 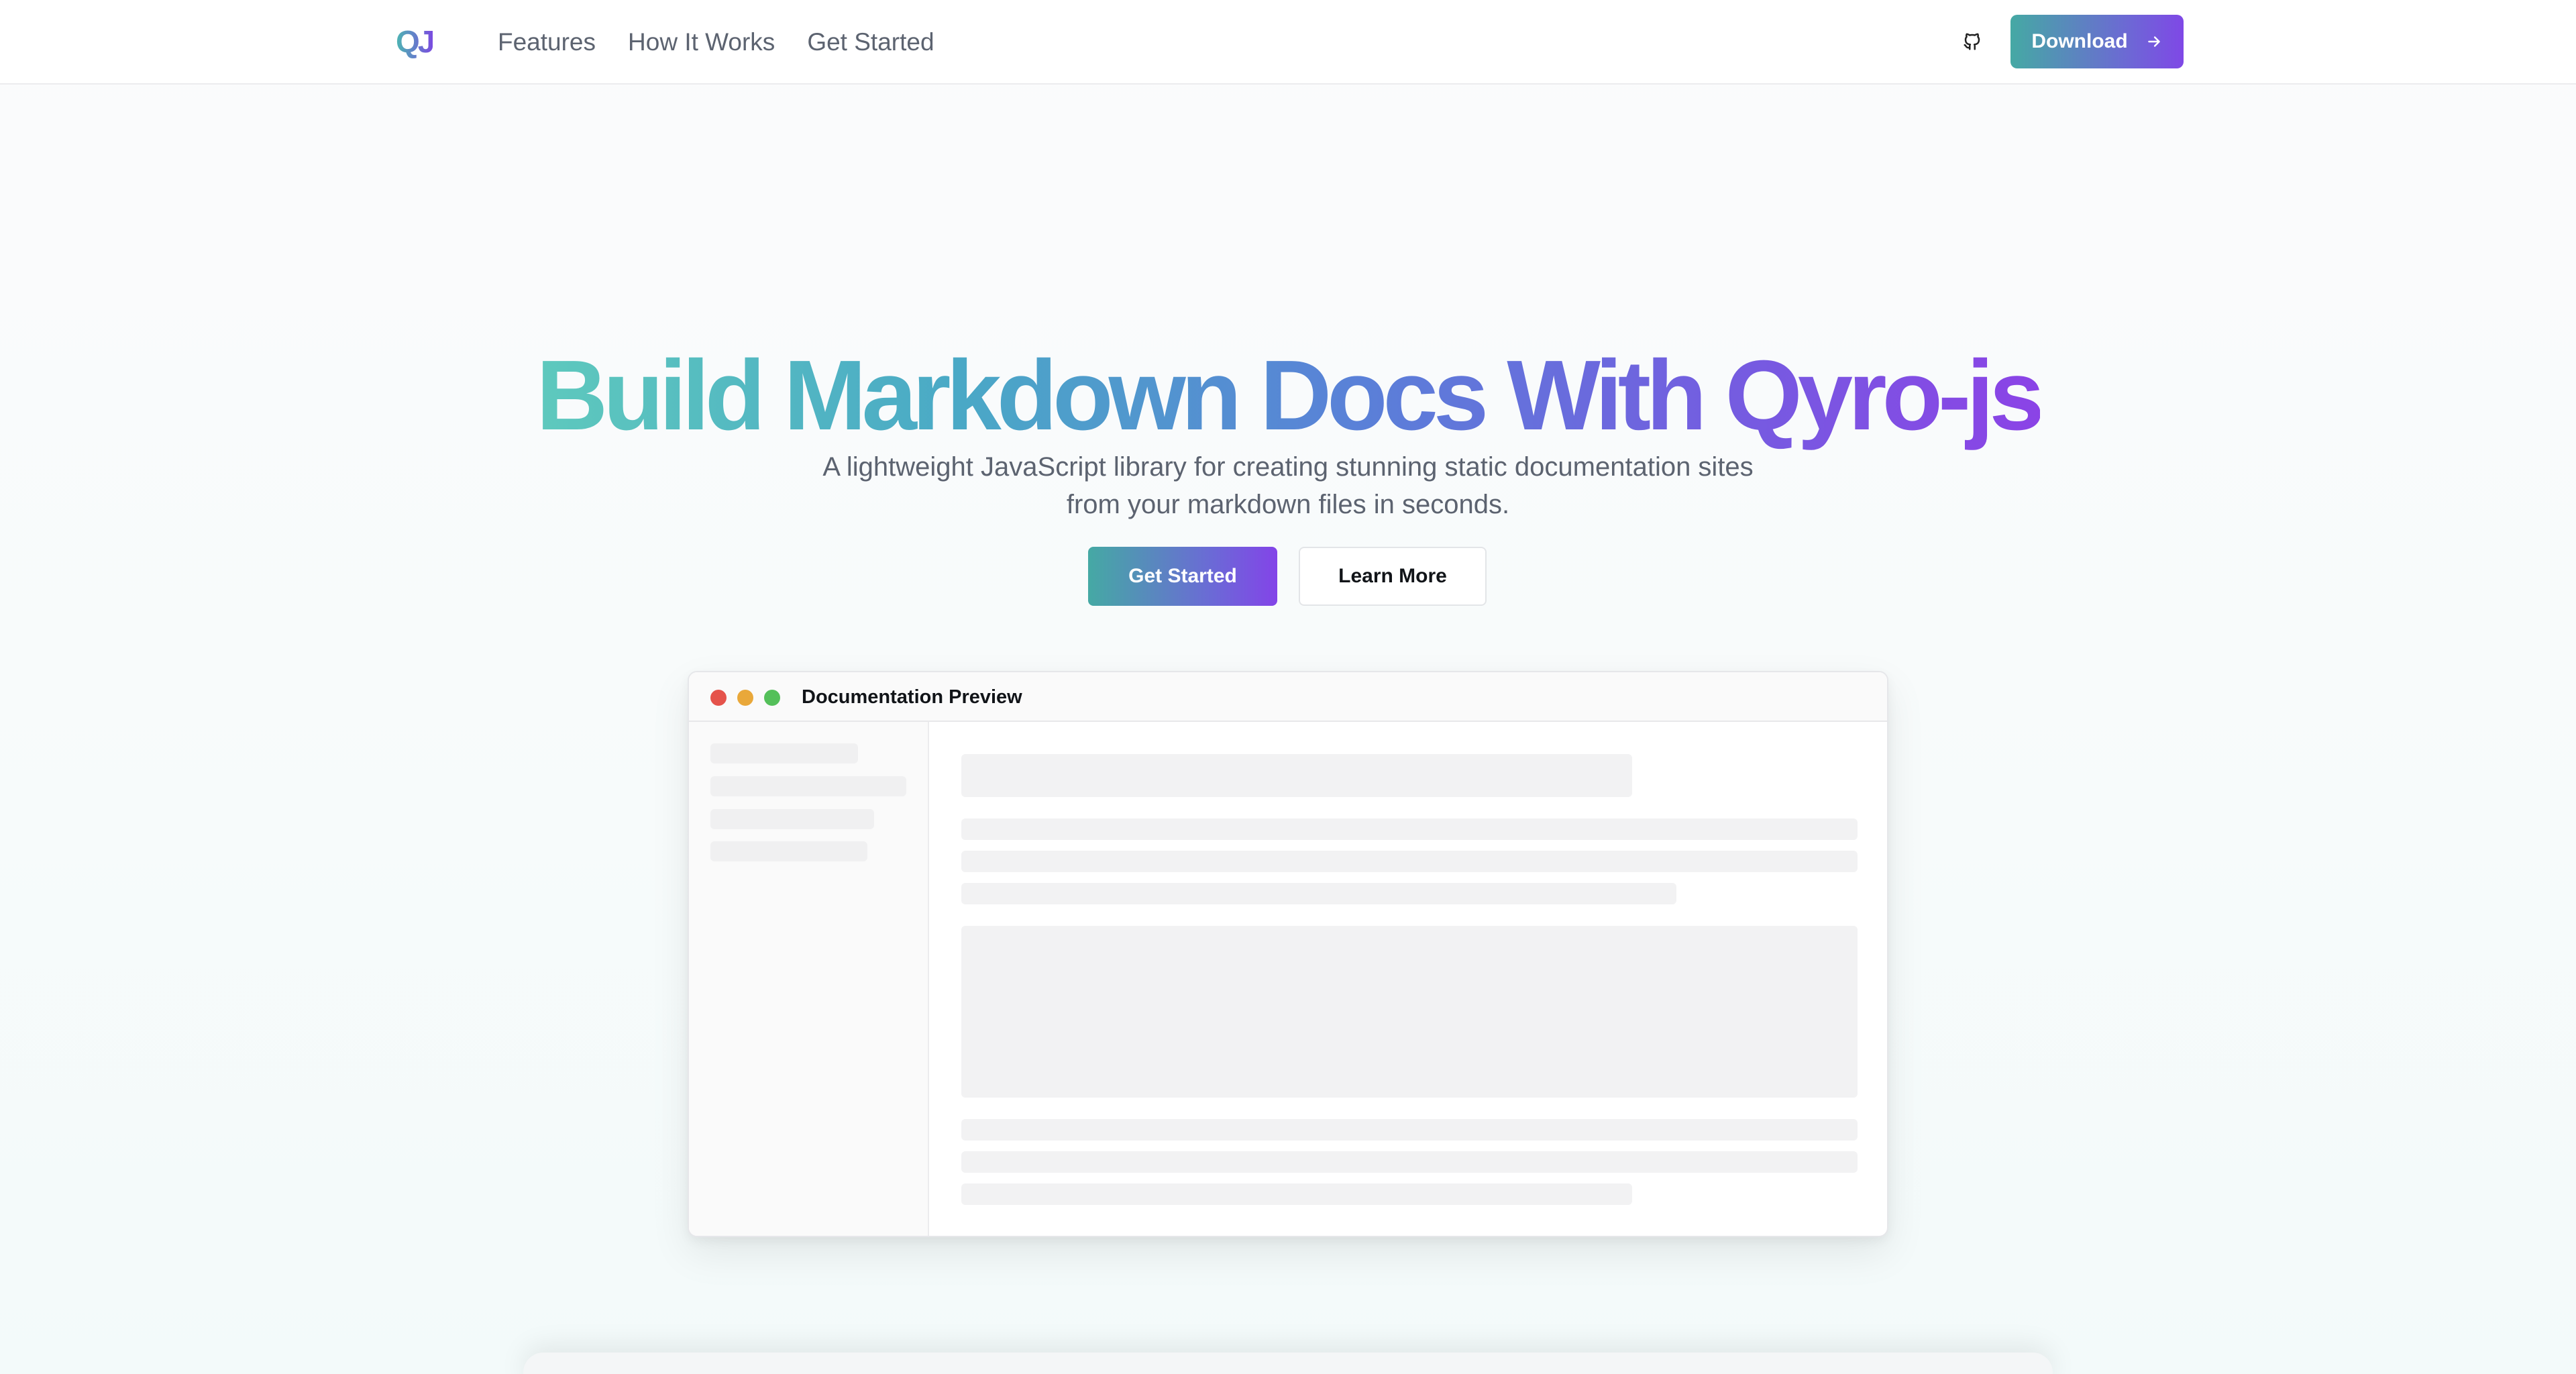 What do you see at coordinates (415, 41) in the screenshot?
I see `qj-logo: QJ` at bounding box center [415, 41].